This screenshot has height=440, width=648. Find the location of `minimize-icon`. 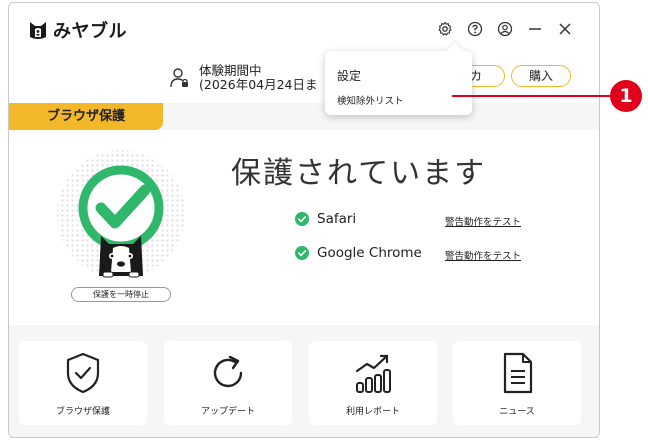

minimize-icon is located at coordinates (535, 29).